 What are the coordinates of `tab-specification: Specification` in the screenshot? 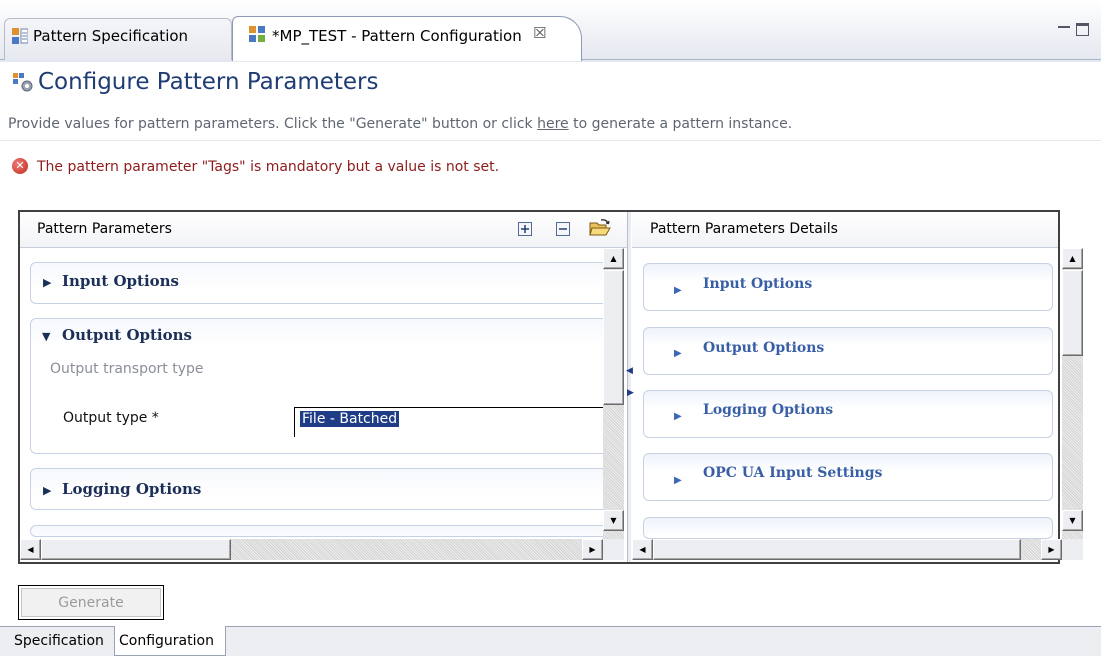 It's located at (59, 641).